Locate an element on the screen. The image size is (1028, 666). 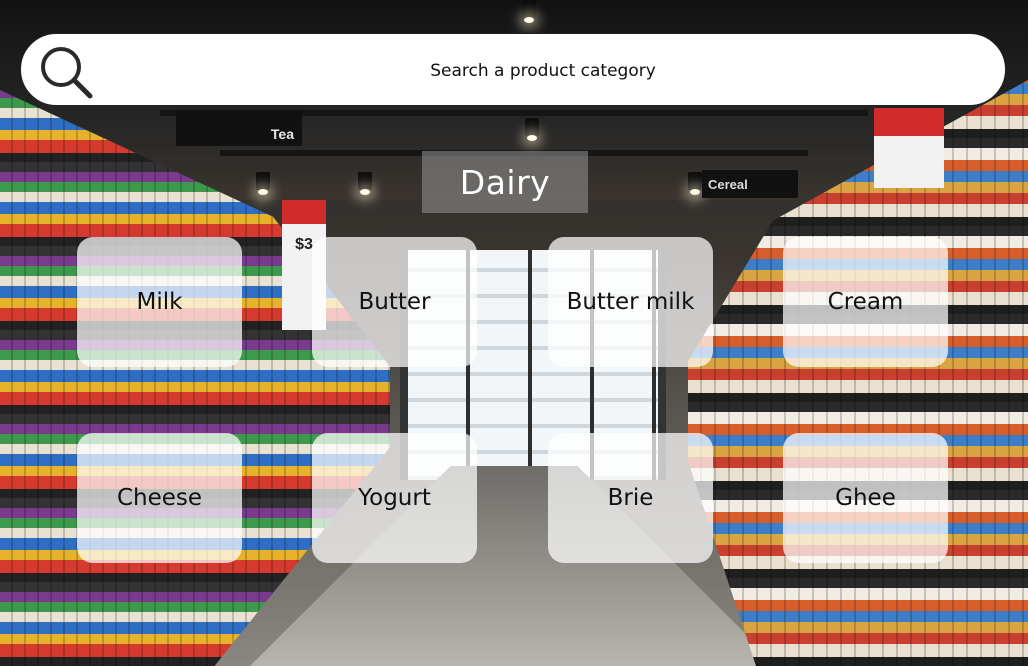
search-input is located at coordinates (543, 71).